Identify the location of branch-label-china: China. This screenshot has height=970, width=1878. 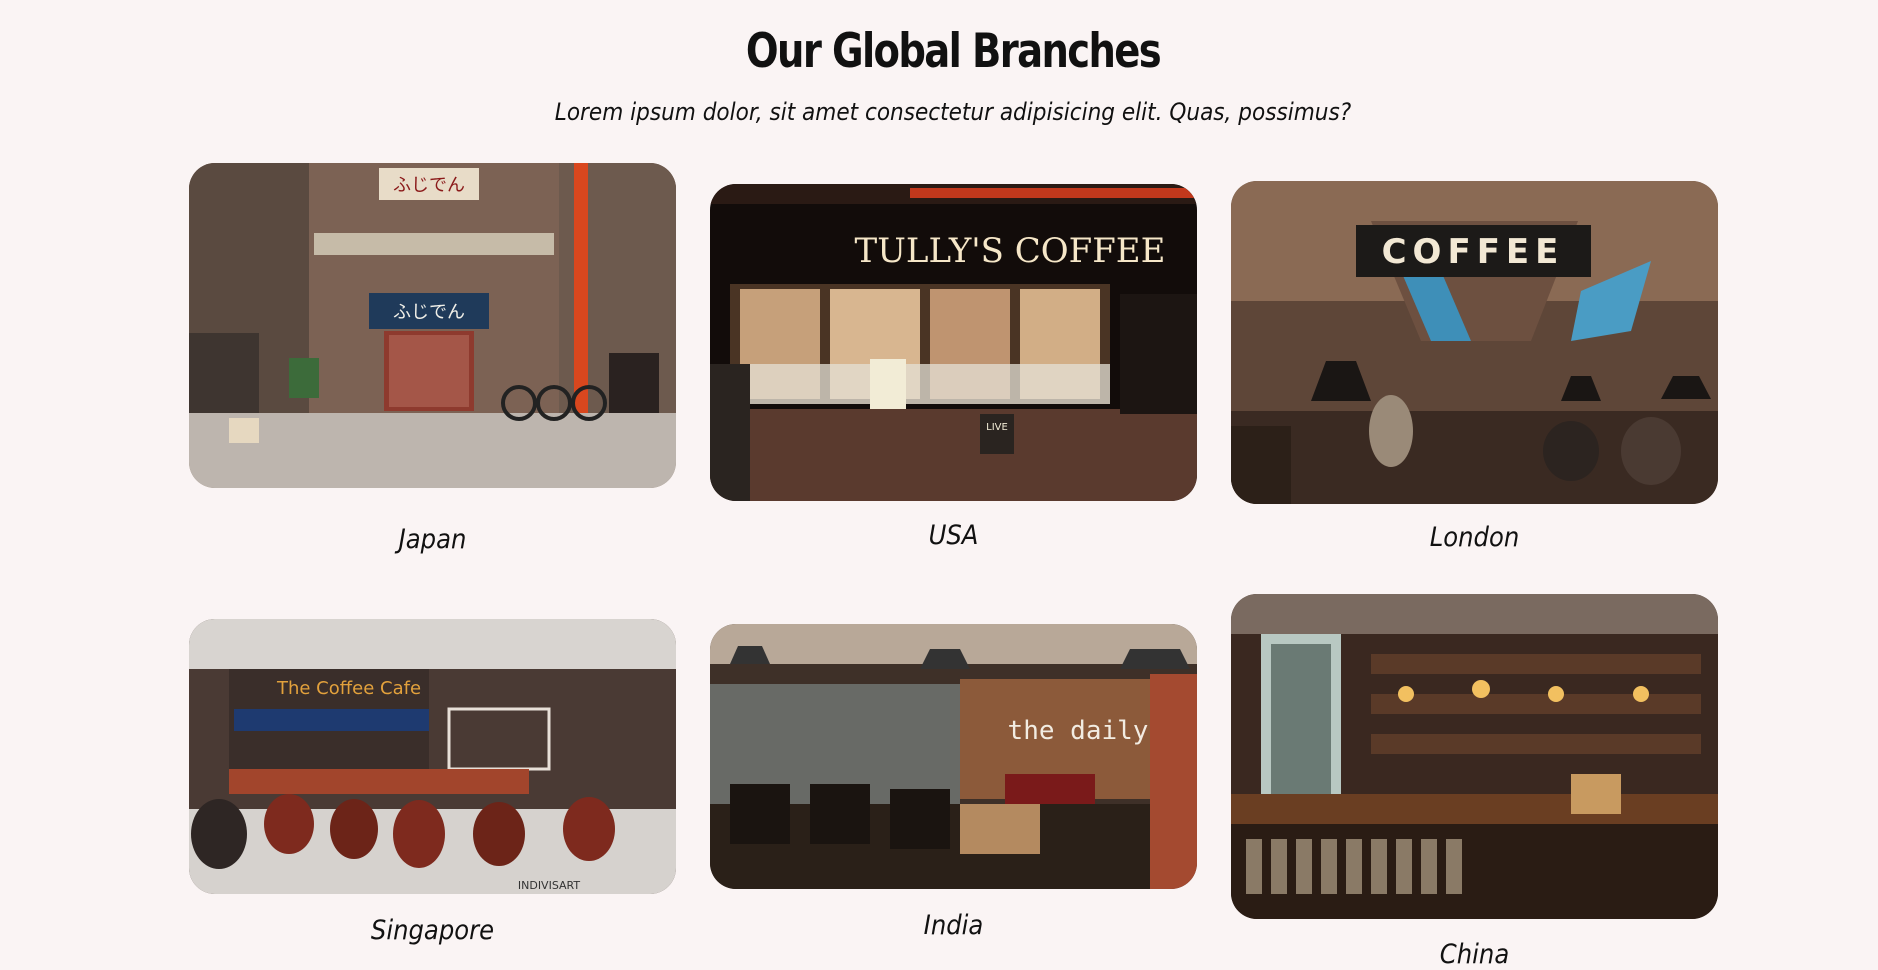
(1474, 954).